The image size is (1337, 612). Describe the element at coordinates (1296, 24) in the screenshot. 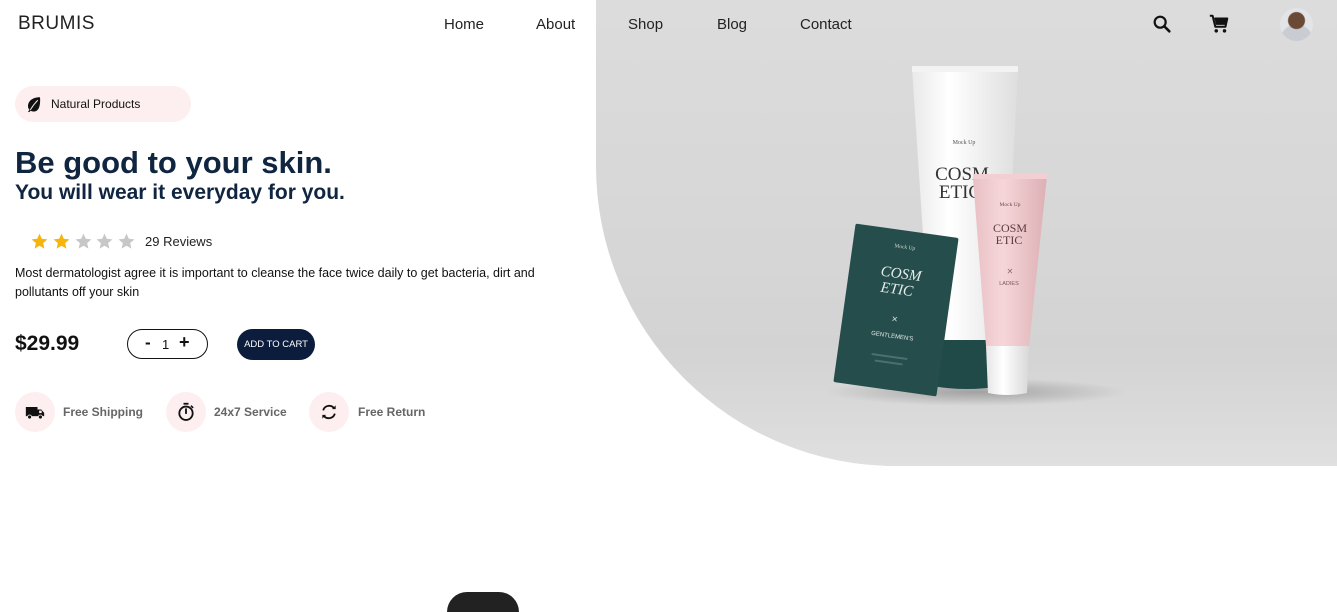

I see `user-avatar` at that location.